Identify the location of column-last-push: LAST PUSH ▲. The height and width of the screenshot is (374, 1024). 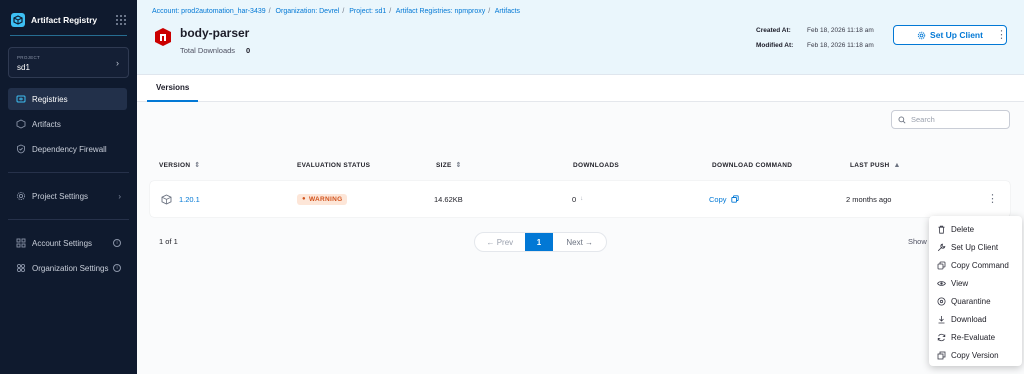
(875, 165).